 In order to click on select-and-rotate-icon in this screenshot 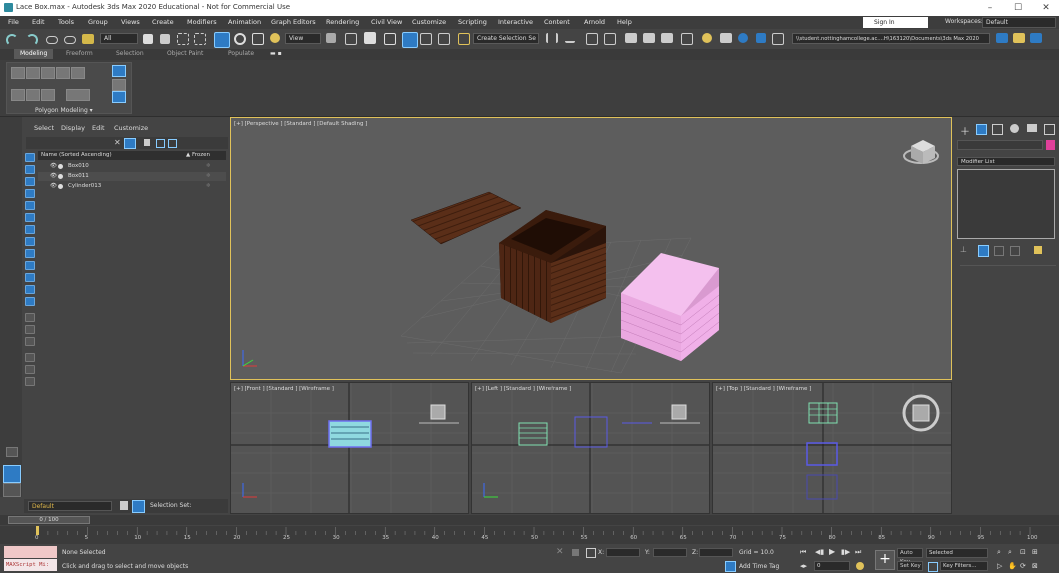, I will do `click(240, 39)`.